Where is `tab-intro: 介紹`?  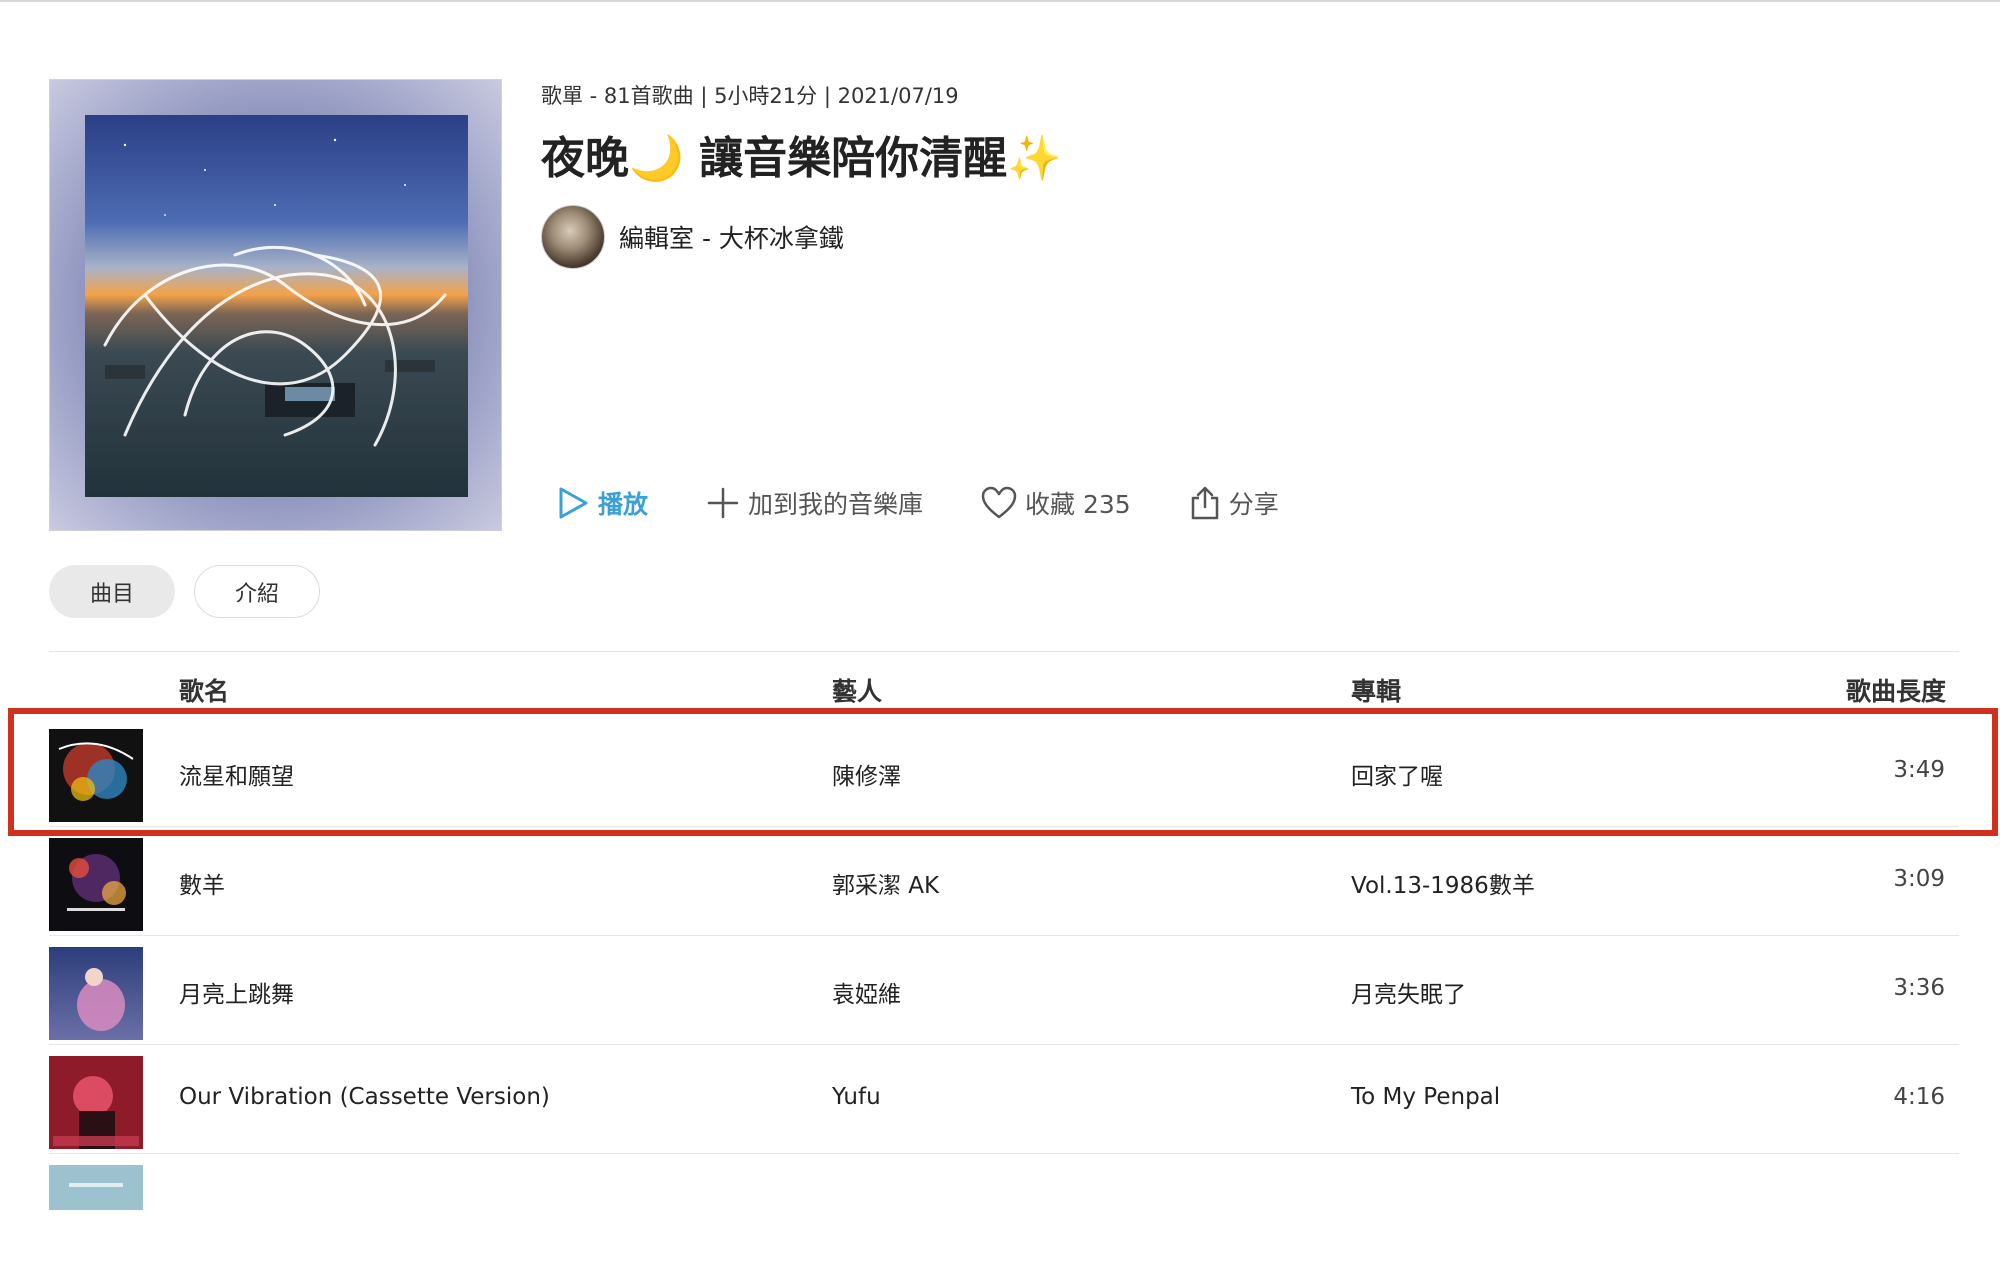
tab-intro: 介紹 is located at coordinates (257, 591).